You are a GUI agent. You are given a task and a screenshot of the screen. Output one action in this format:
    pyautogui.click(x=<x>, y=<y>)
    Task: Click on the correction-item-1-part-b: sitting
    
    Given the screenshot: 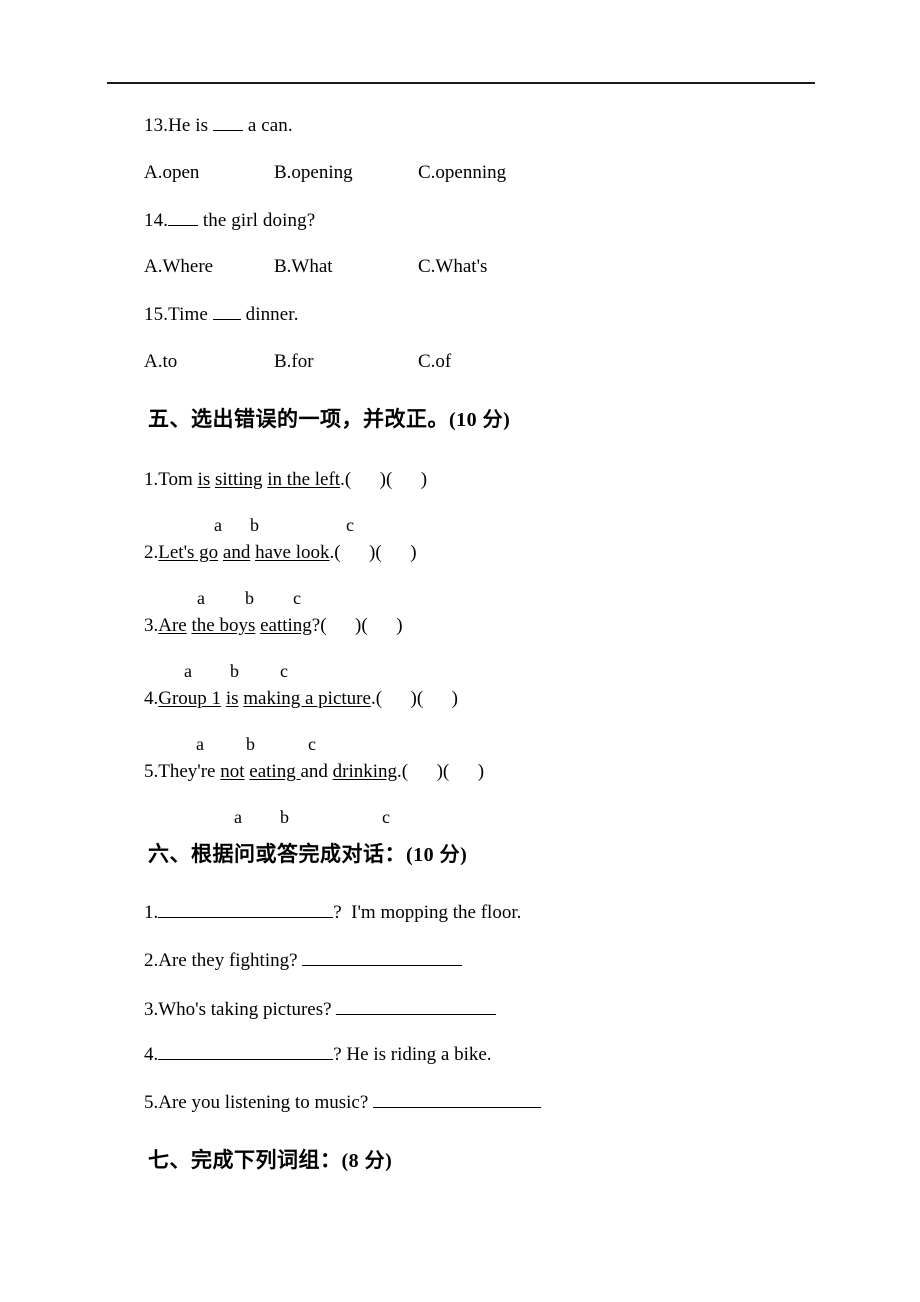 What is the action you would take?
    pyautogui.click(x=239, y=479)
    